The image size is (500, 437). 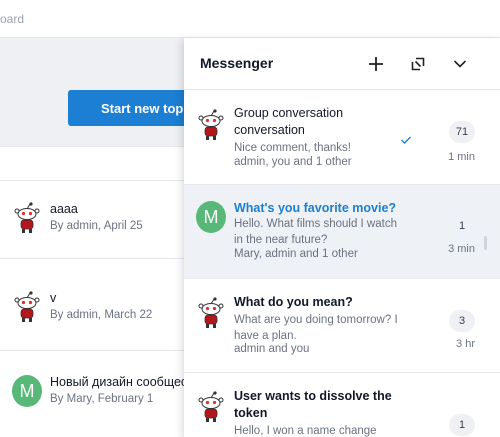 I want to click on topic-title: Новый дизайн сообщест, so click(x=121, y=382).